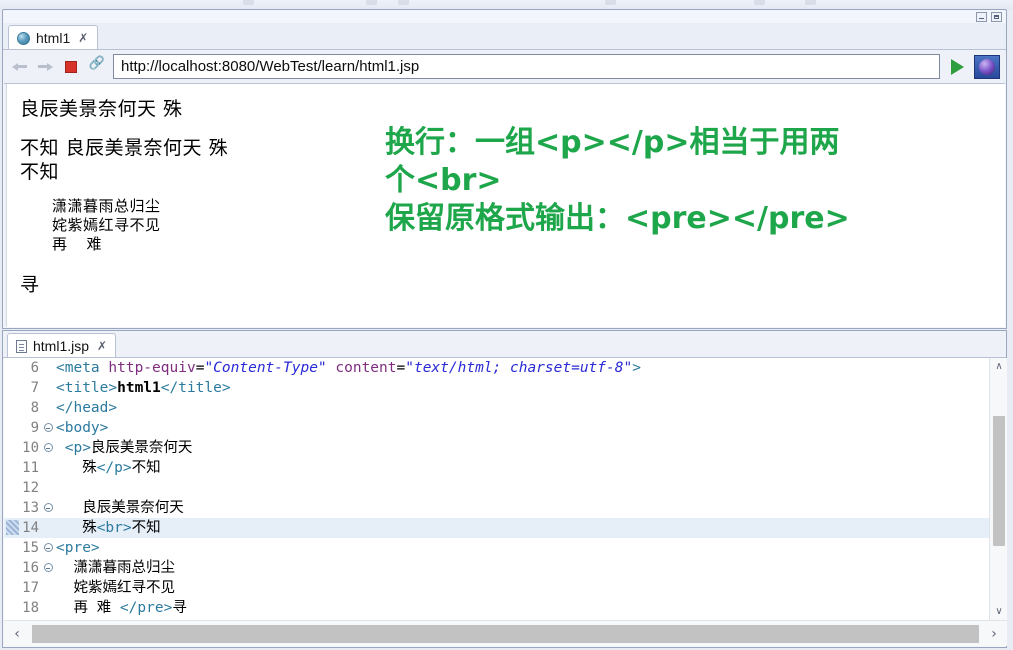  Describe the element at coordinates (40, 172) in the screenshot. I see `page-paragraph: 不知` at that location.